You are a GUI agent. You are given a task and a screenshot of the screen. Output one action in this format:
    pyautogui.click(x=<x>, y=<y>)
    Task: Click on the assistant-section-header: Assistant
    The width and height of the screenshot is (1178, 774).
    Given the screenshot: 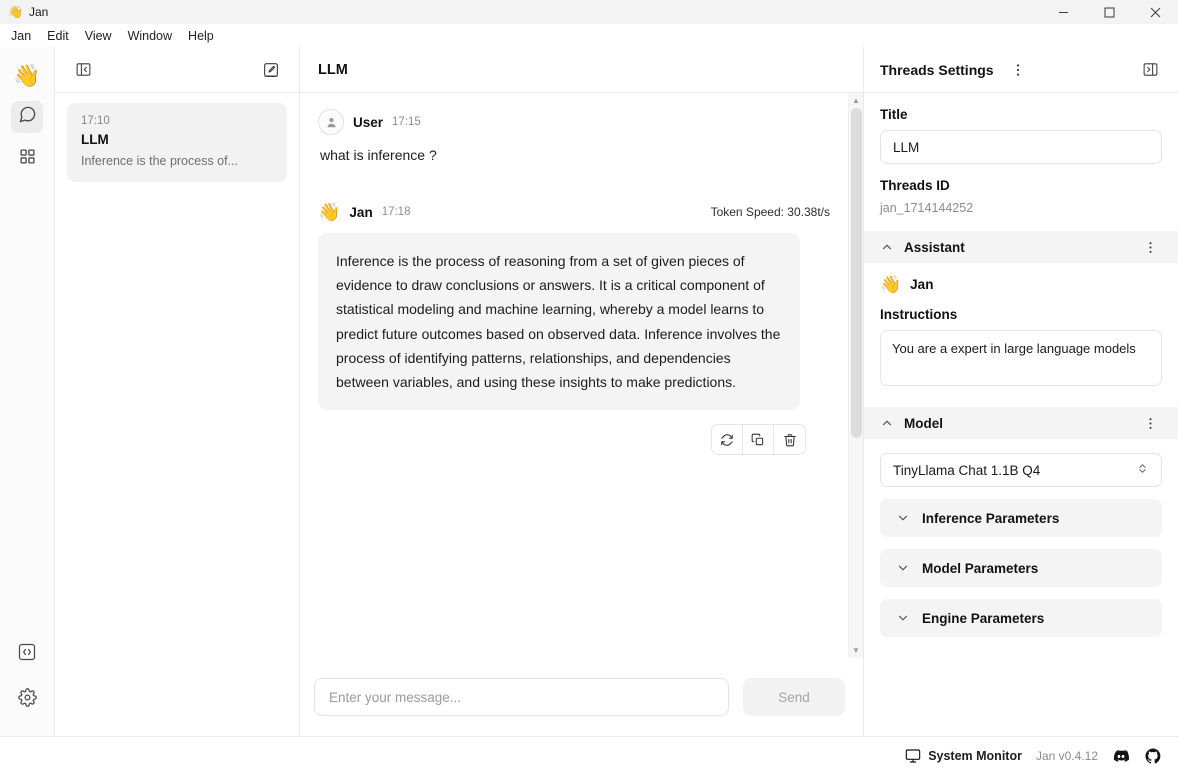 What is the action you would take?
    pyautogui.click(x=1021, y=247)
    